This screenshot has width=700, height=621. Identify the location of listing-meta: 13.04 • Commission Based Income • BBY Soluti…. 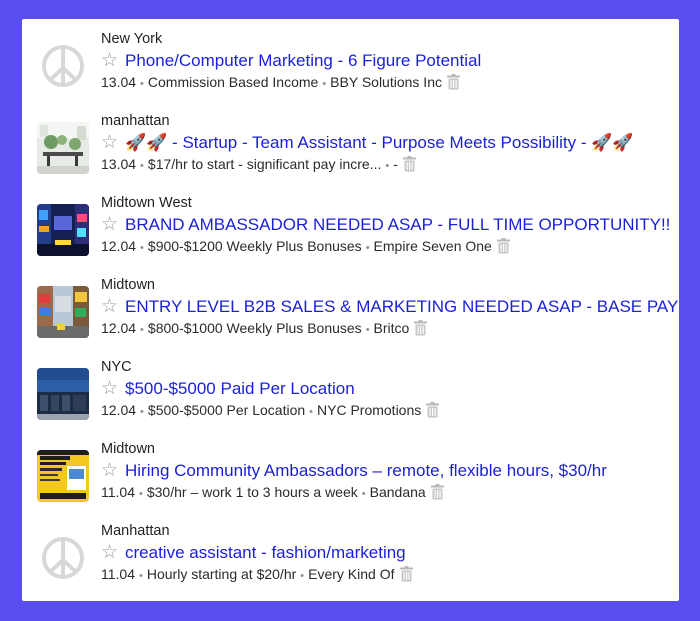
(386, 83).